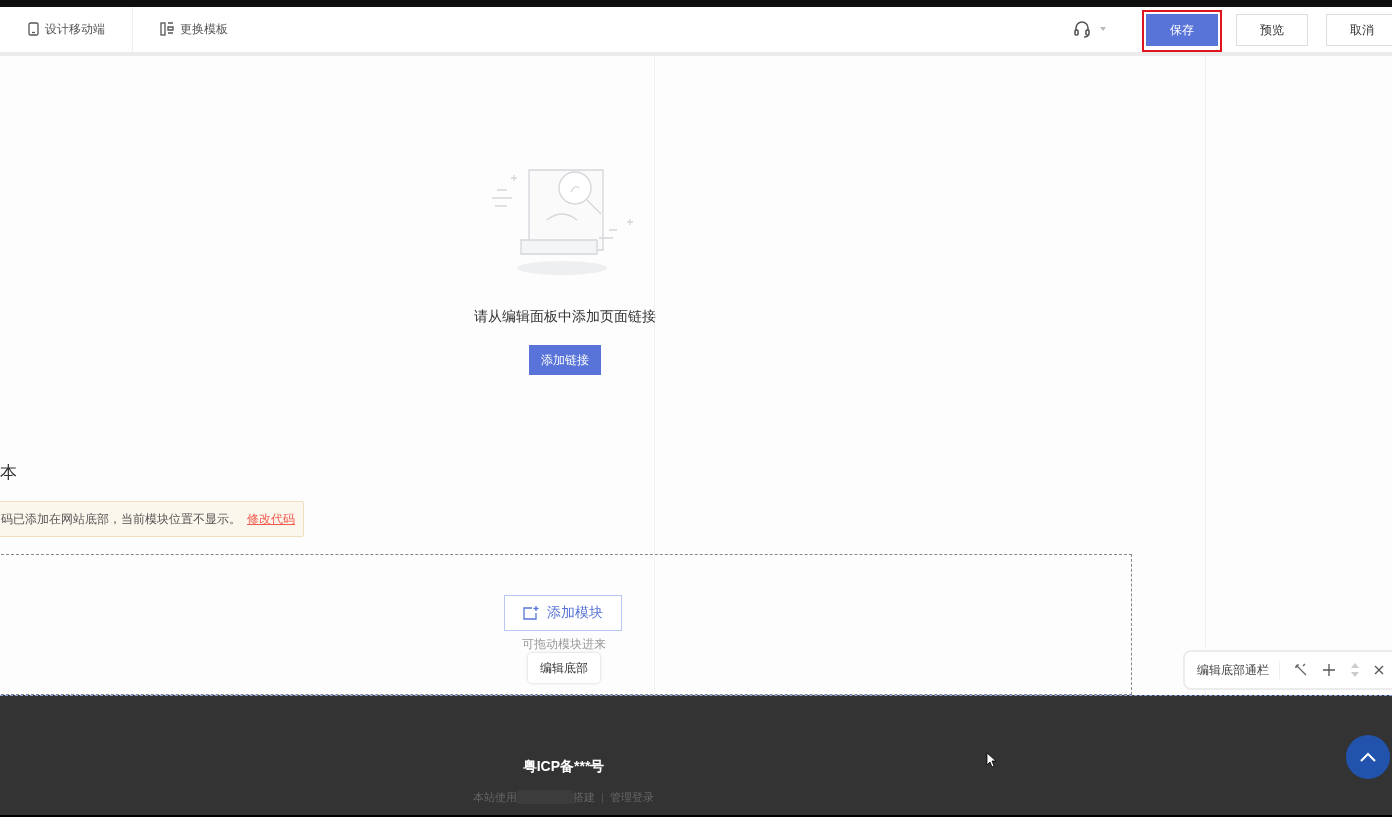 This screenshot has height=817, width=1392. I want to click on edit-footer-tab: 编辑底部, so click(564, 667).